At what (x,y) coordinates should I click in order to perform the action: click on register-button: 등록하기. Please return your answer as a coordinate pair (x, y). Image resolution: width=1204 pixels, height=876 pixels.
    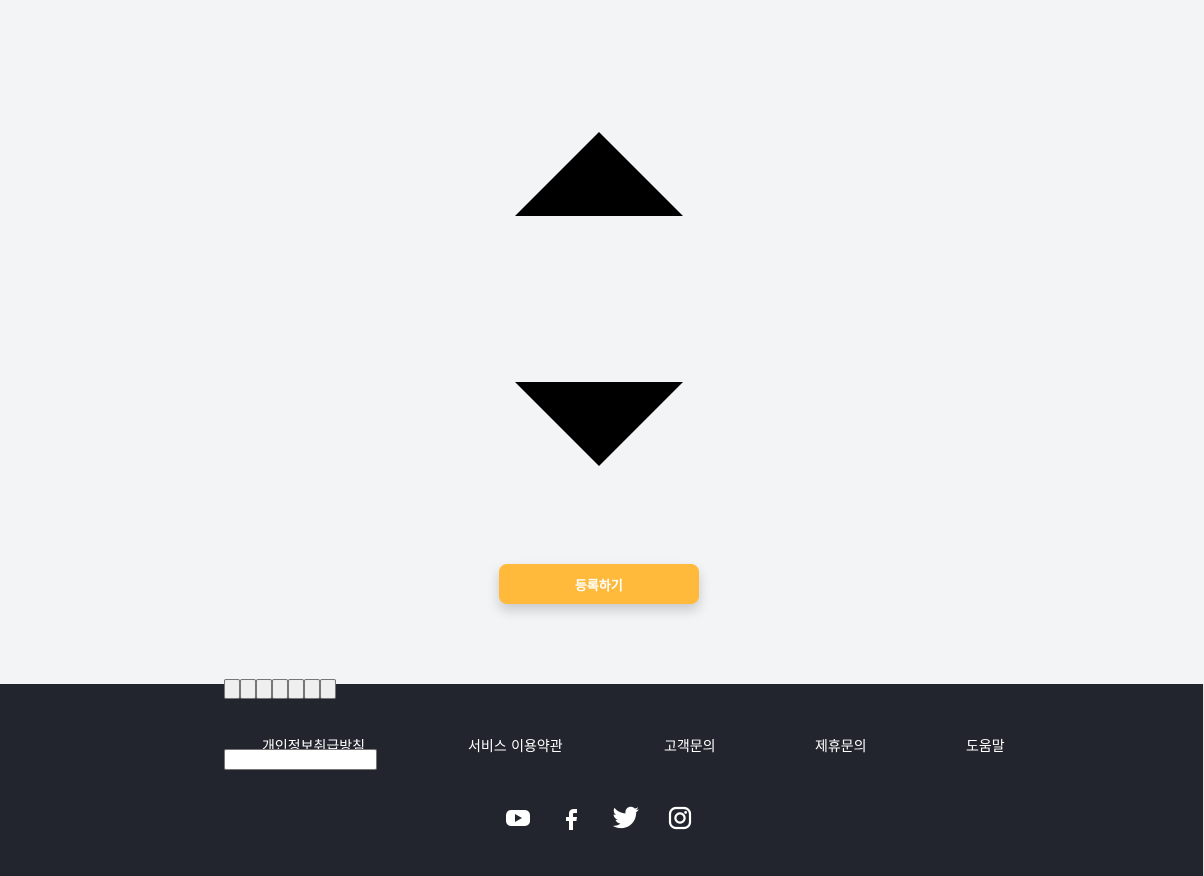
    Looking at the image, I should click on (599, 584).